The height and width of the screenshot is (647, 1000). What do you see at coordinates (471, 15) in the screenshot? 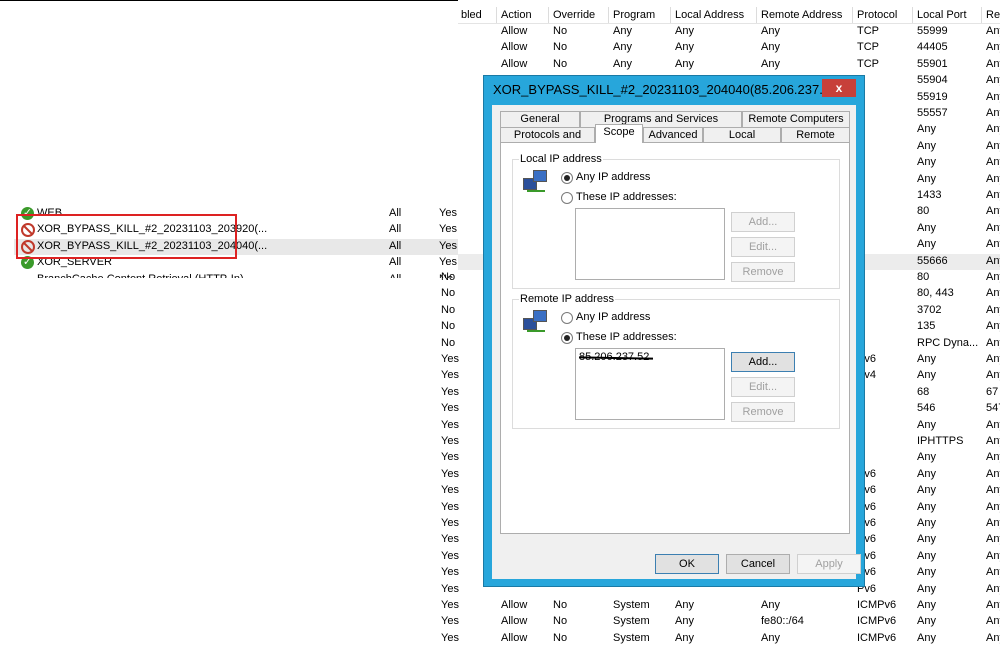
I see `column-header: bled` at bounding box center [471, 15].